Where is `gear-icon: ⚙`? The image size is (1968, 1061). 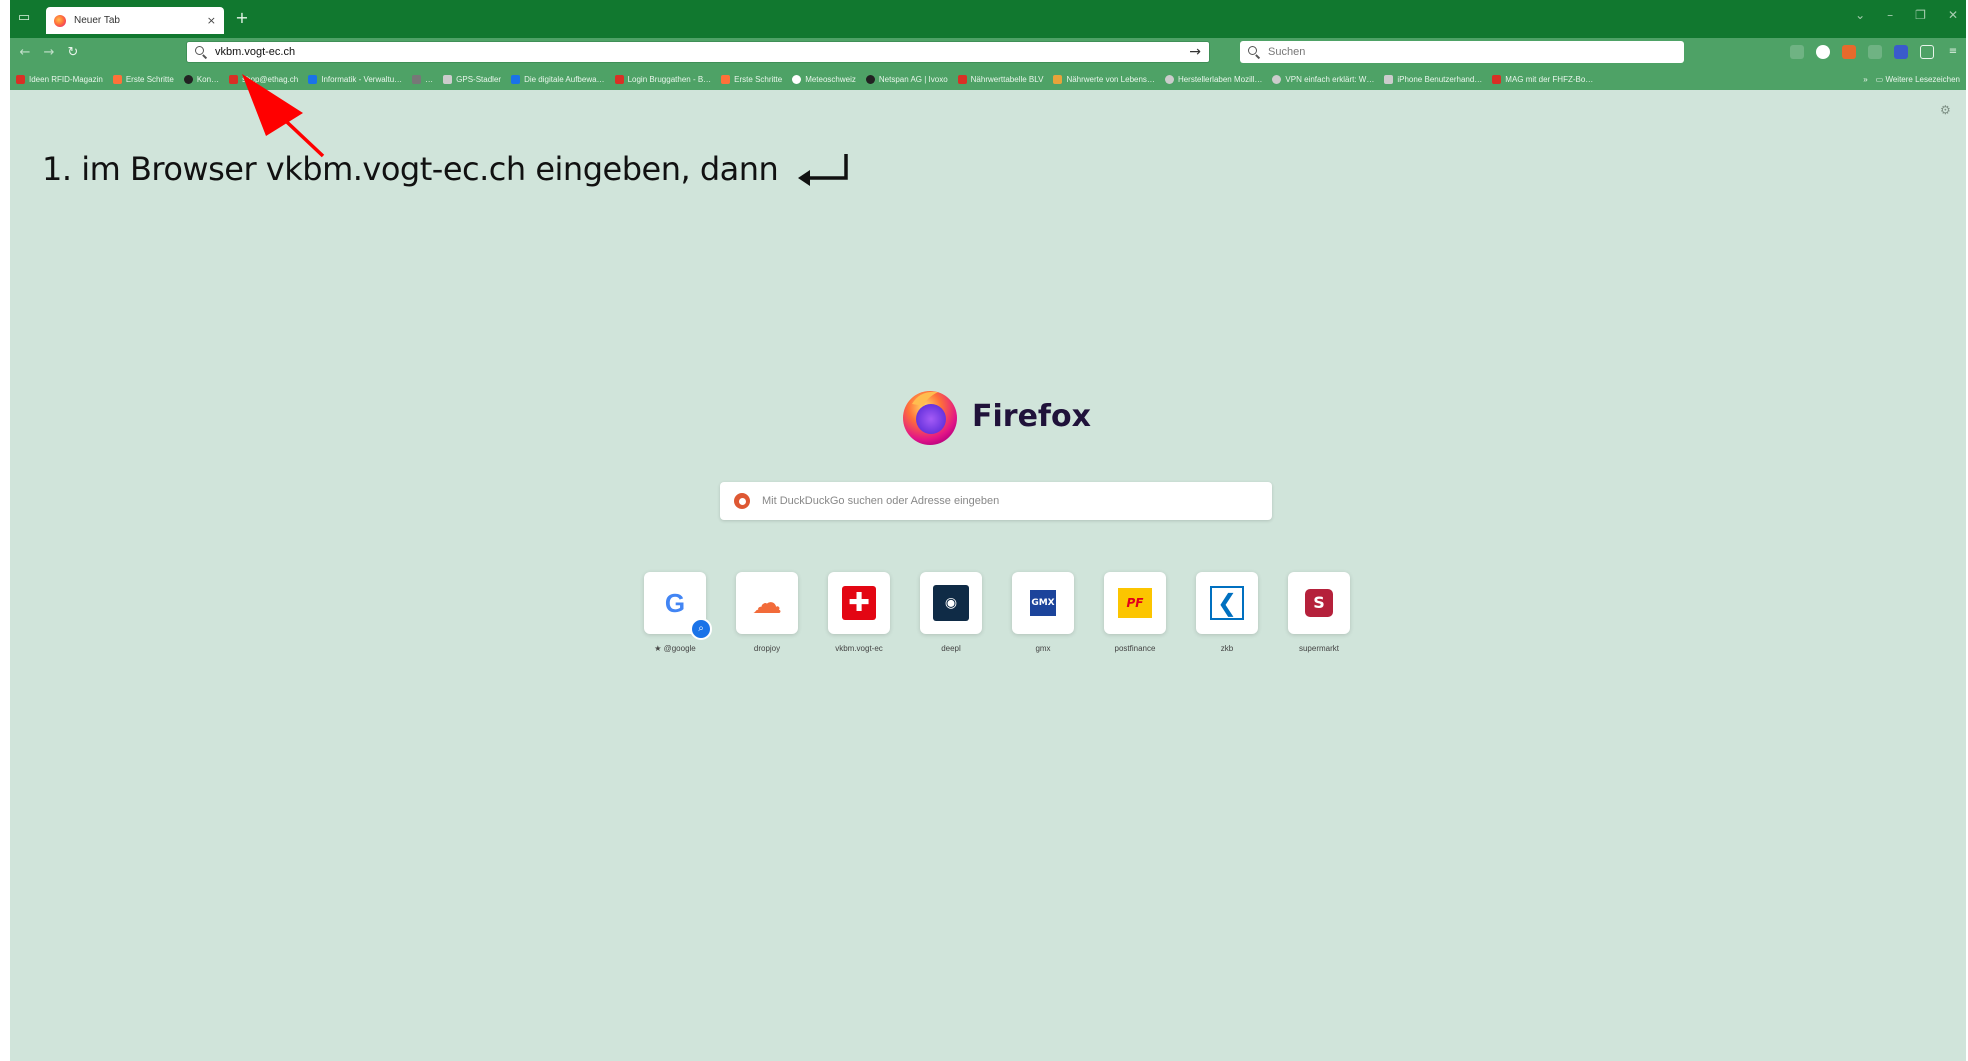
gear-icon: ⚙ is located at coordinates (1946, 110).